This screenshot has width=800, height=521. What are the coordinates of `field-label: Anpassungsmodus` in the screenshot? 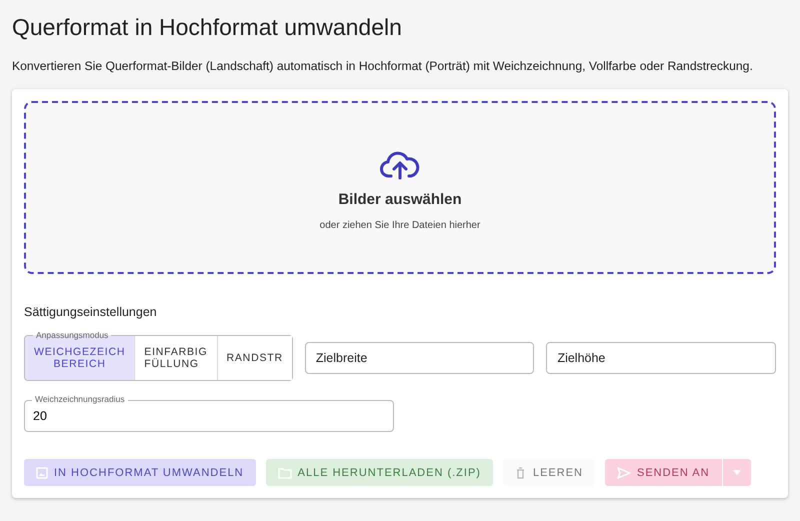 It's located at (72, 335).